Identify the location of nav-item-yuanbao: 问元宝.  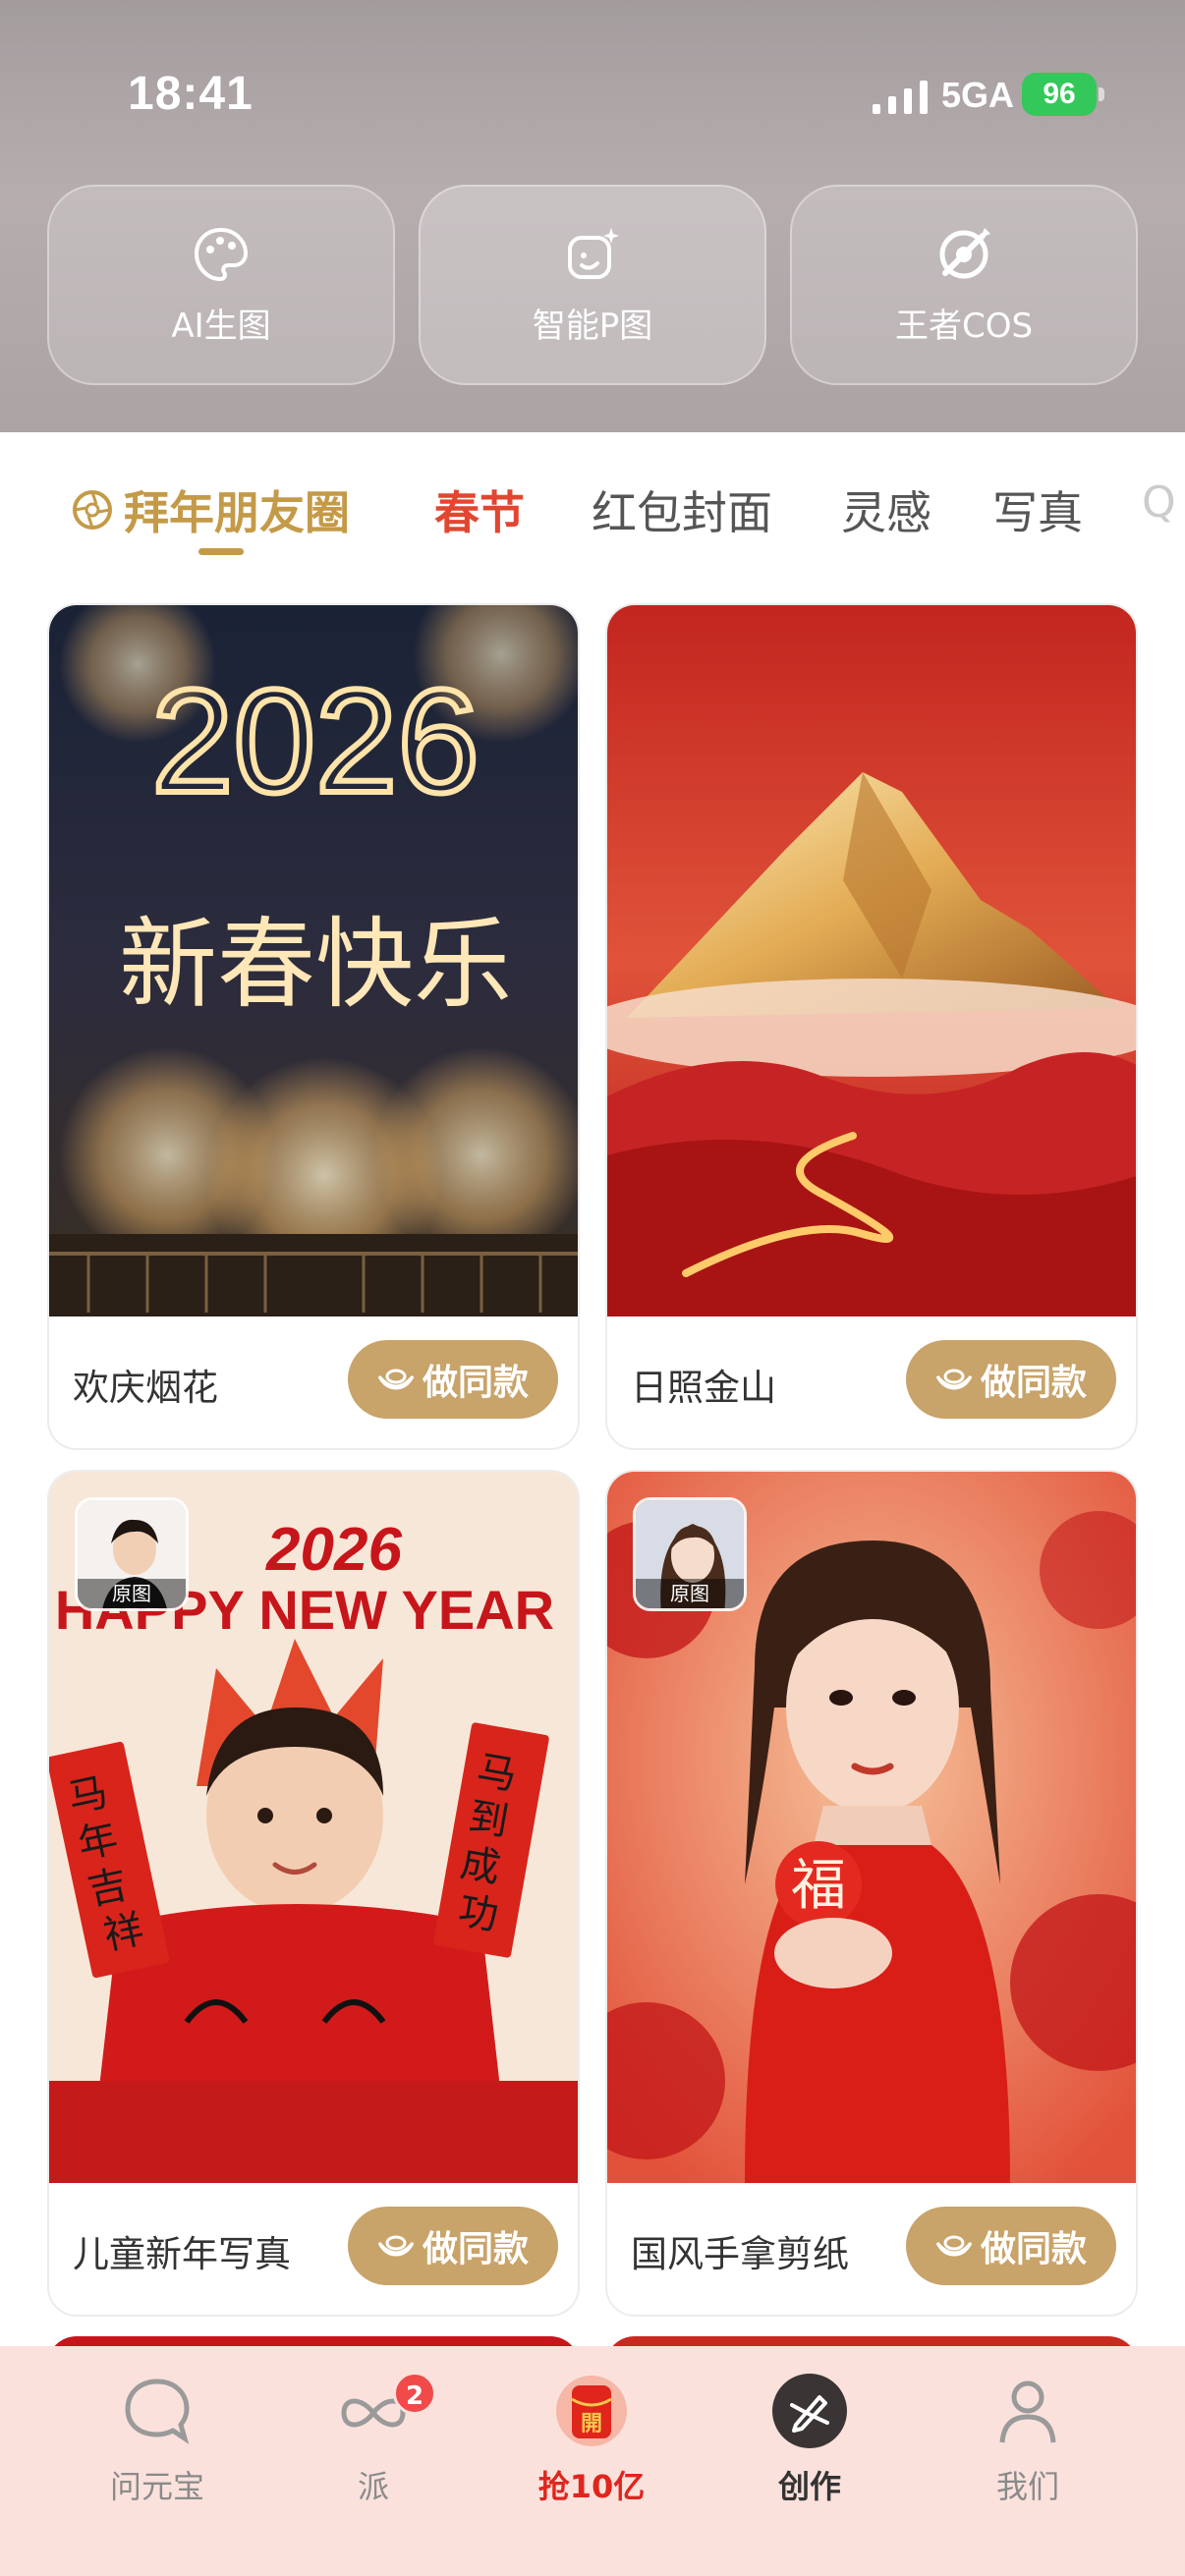
(157, 2450).